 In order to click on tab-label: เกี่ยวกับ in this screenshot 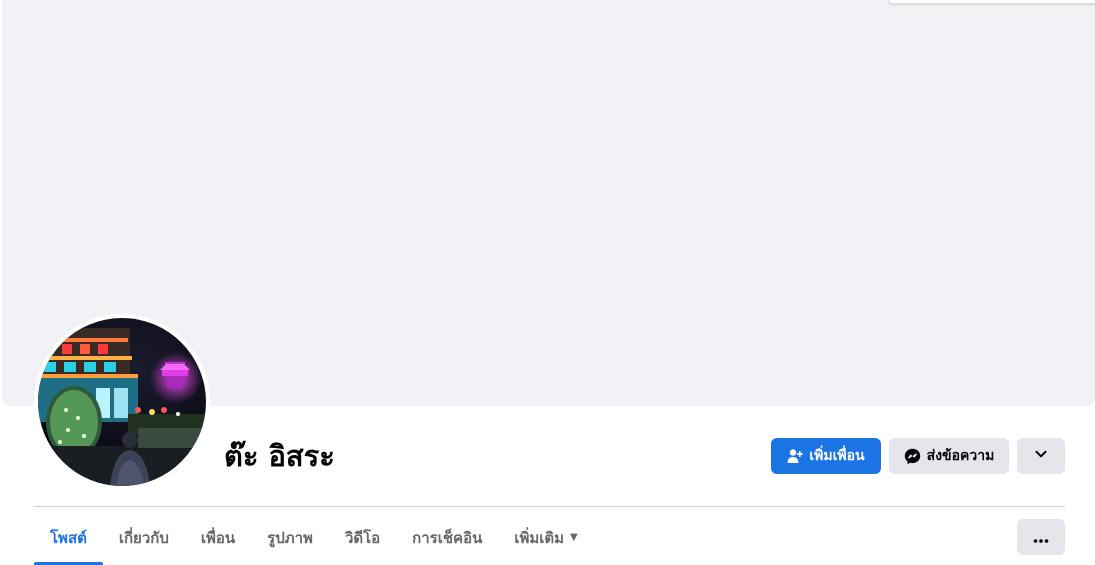, I will do `click(143, 537)`.